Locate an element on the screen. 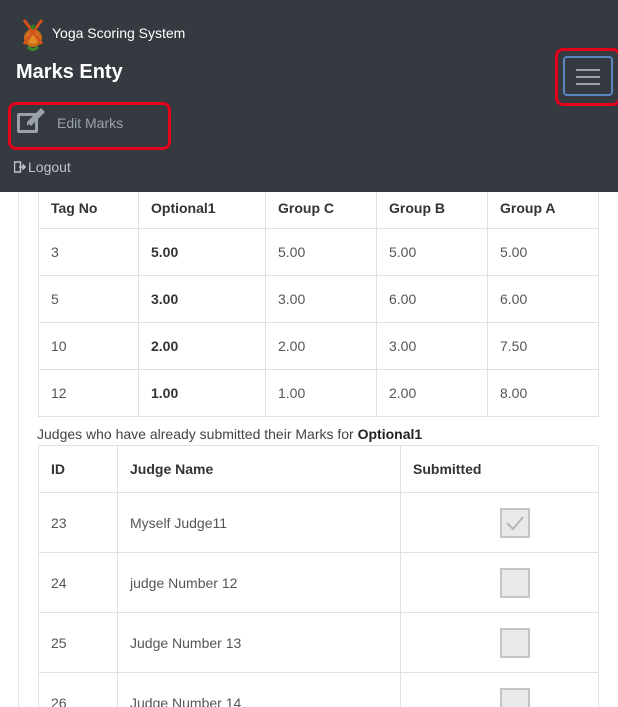 This screenshot has height=707, width=618. cell-optional1: 3.00 is located at coordinates (202, 299).